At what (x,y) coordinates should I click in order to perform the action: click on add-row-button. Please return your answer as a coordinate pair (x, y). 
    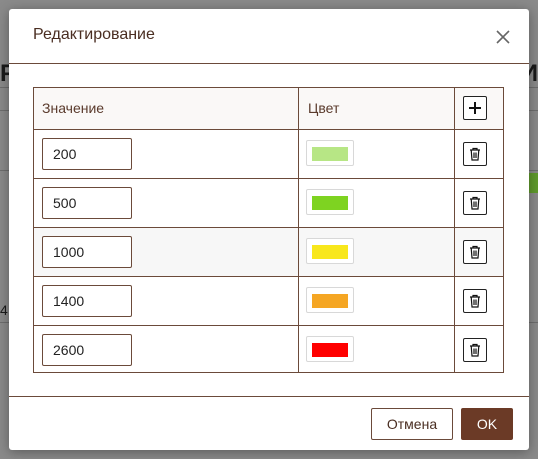
    Looking at the image, I should click on (475, 108).